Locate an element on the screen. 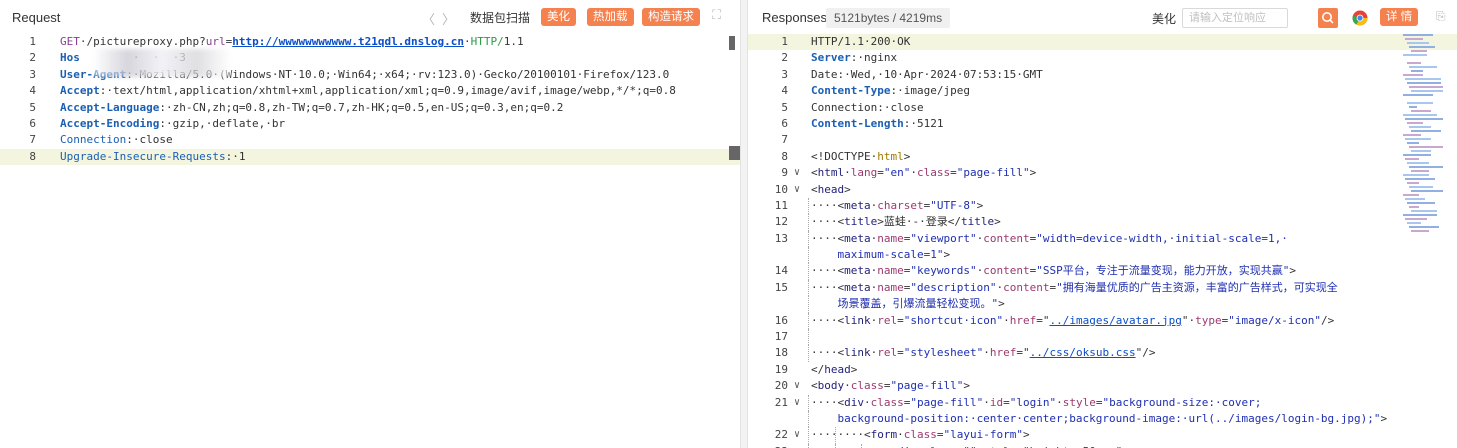 The width and height of the screenshot is (1457, 448). code-line: 6 Accept-Encoding:·gzip,·deflate,·br is located at coordinates (370, 124).